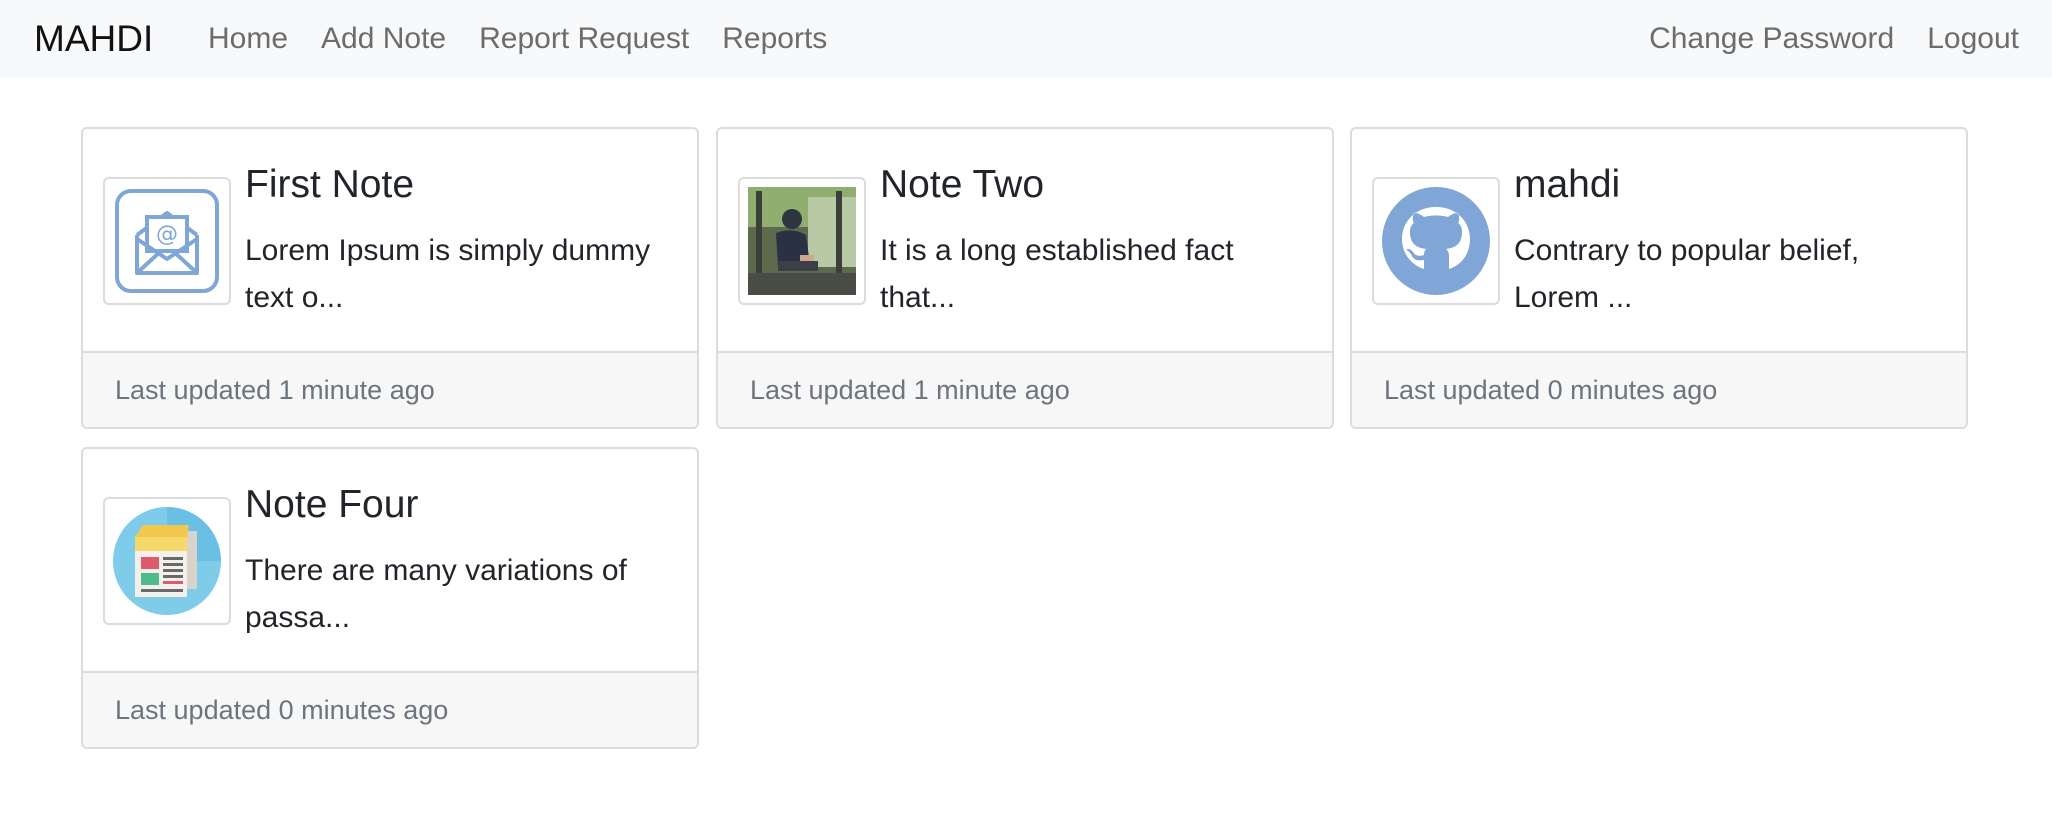  Describe the element at coordinates (93, 39) in the screenshot. I see `brand-link: MAHDI` at that location.